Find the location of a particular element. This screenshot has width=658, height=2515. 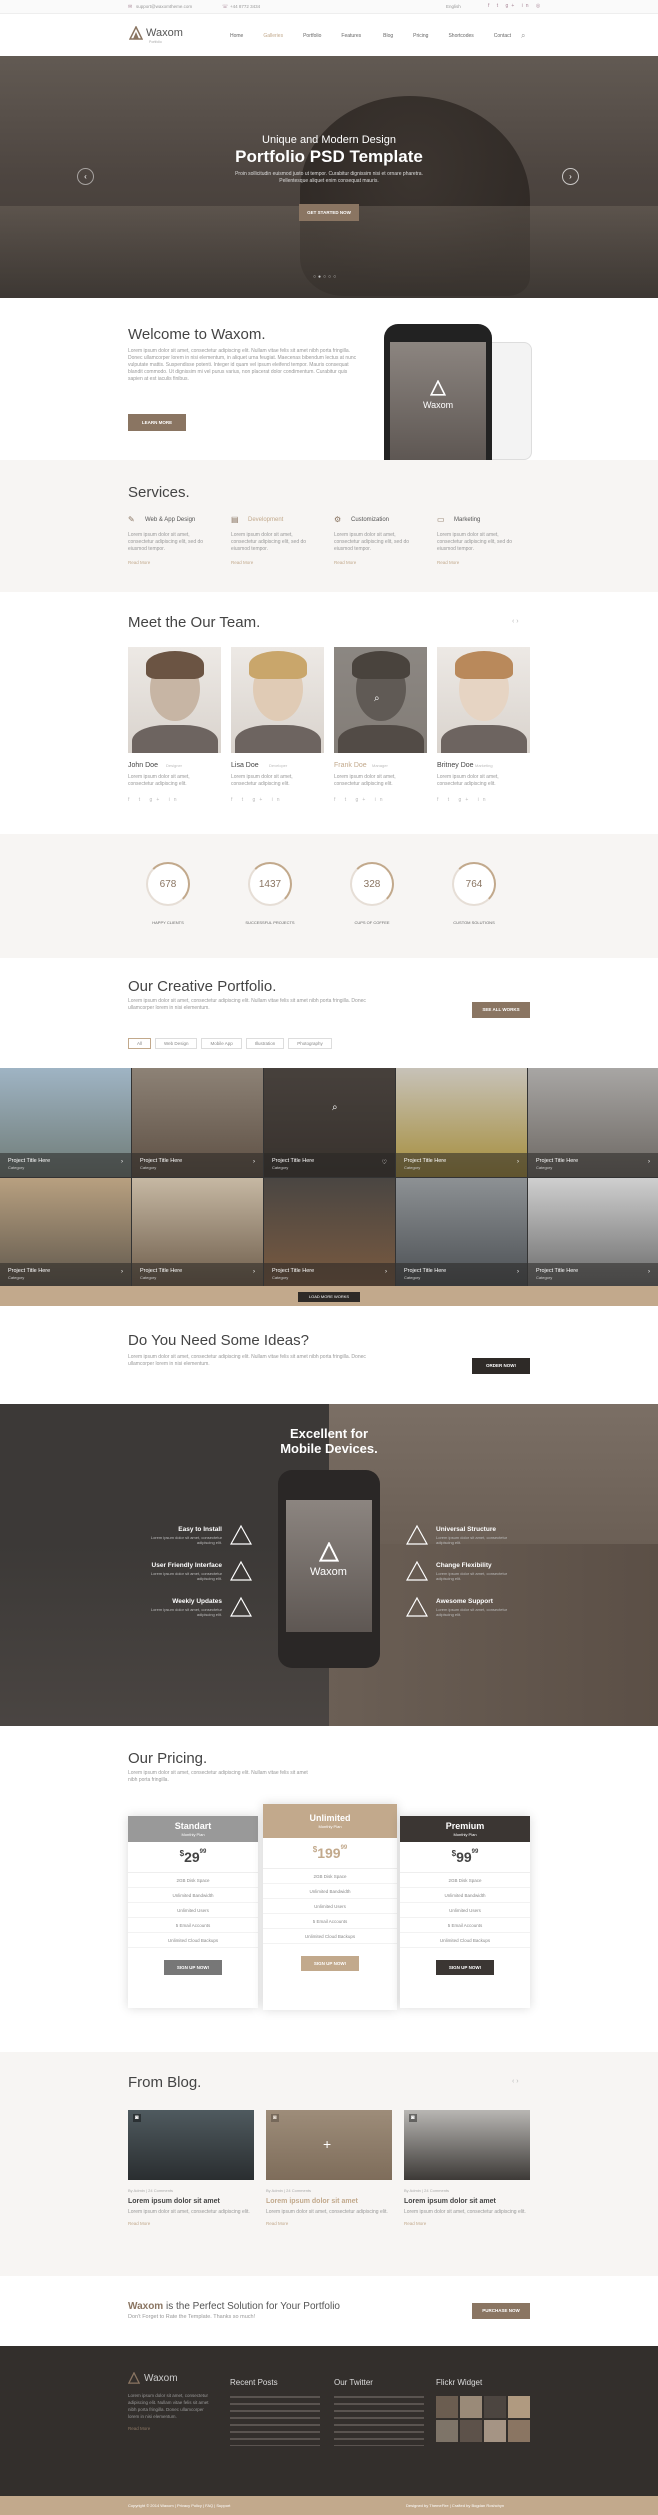

filter-mobile-app: Mobile App is located at coordinates (221, 1043).